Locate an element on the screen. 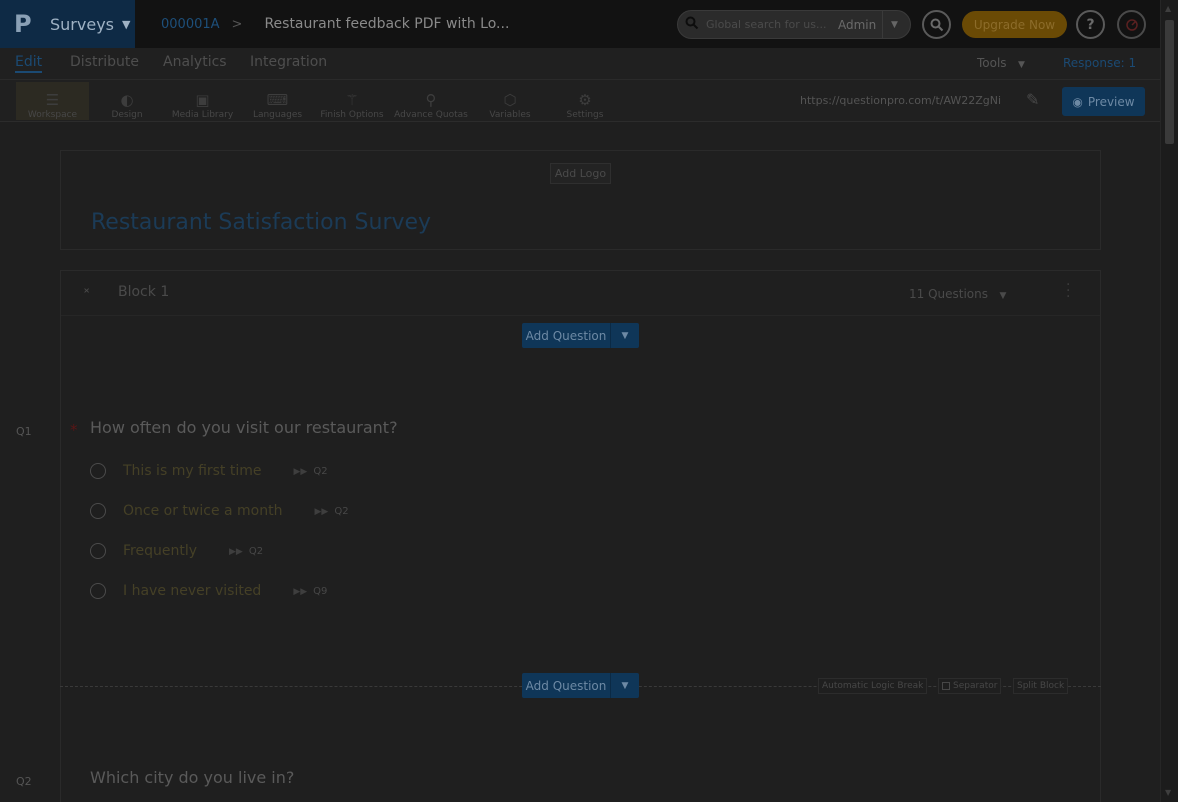  toolbar-languages: ⌨ Languages is located at coordinates (277, 101).